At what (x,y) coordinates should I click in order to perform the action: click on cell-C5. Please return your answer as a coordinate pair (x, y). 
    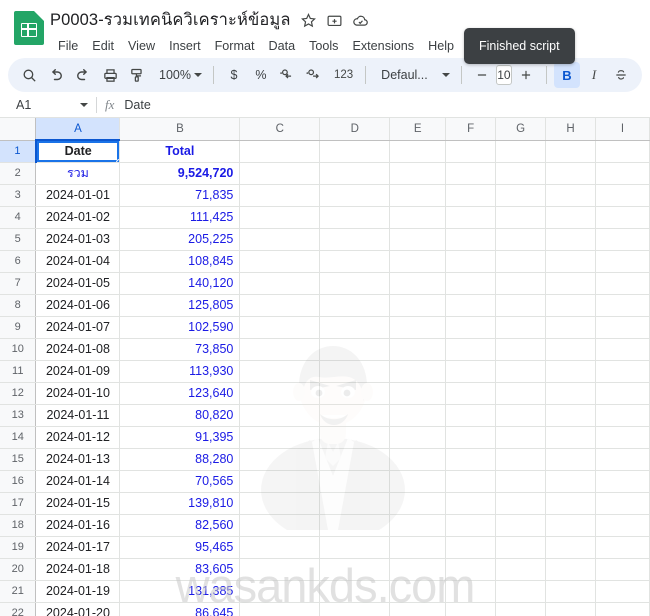
    Looking at the image, I should click on (280, 239).